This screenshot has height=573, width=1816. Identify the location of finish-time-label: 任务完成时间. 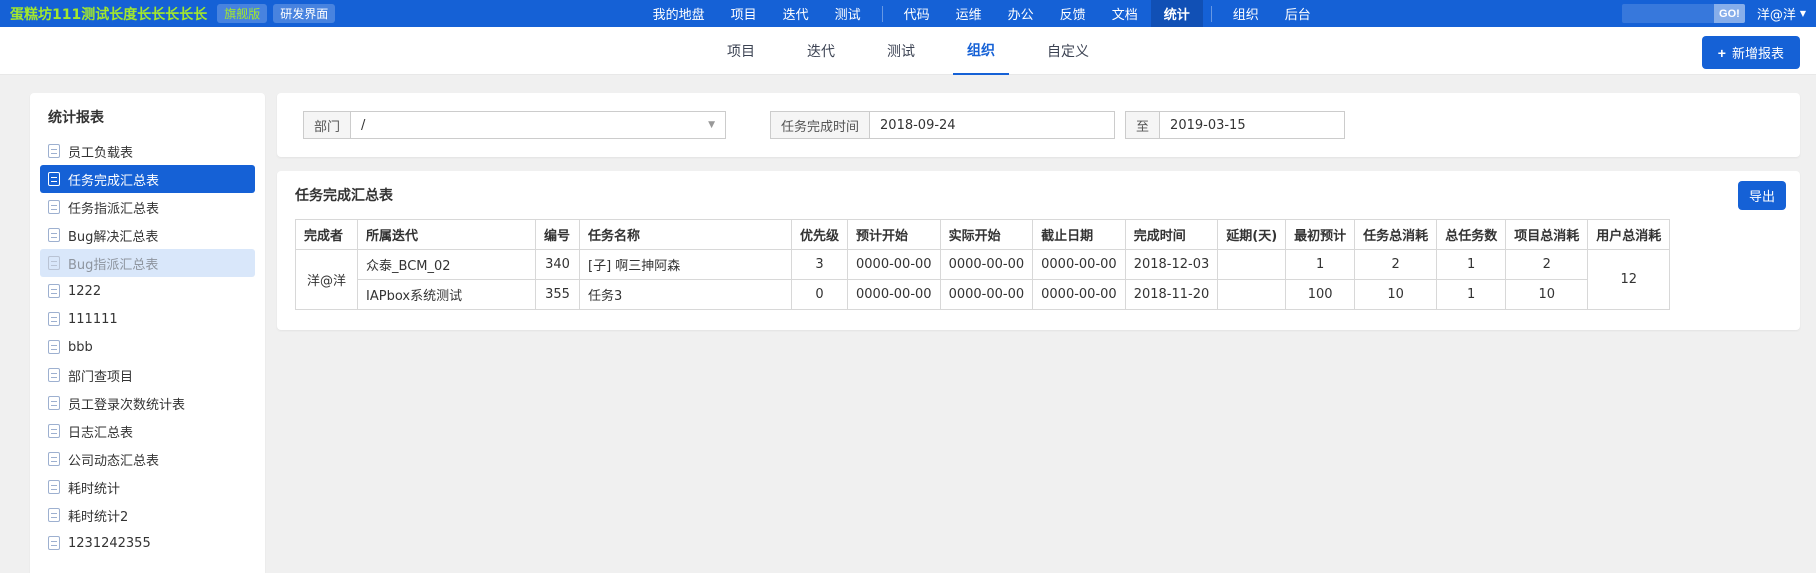
(820, 125).